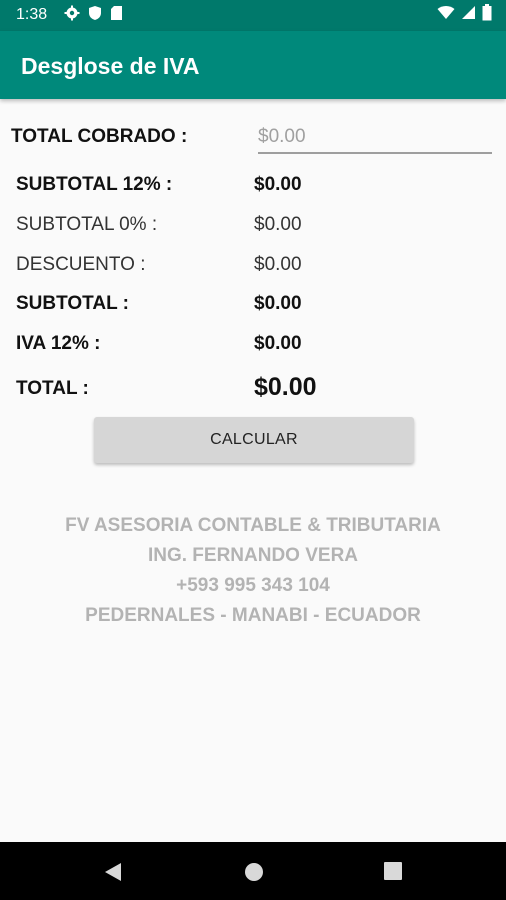 The height and width of the screenshot is (900, 506). Describe the element at coordinates (253, 585) in the screenshot. I see `phone-number: +593 995 343 104` at that location.